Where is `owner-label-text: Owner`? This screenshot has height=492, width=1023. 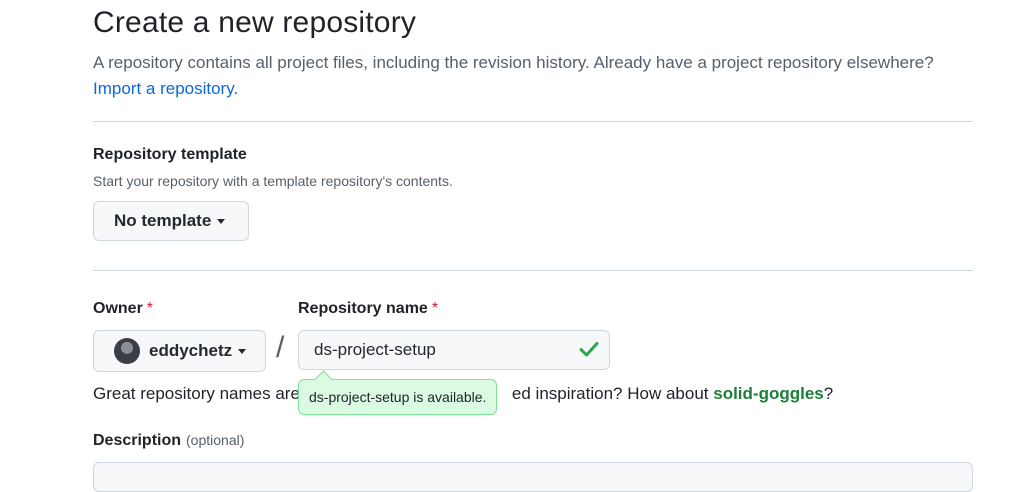
owner-label-text: Owner is located at coordinates (118, 308).